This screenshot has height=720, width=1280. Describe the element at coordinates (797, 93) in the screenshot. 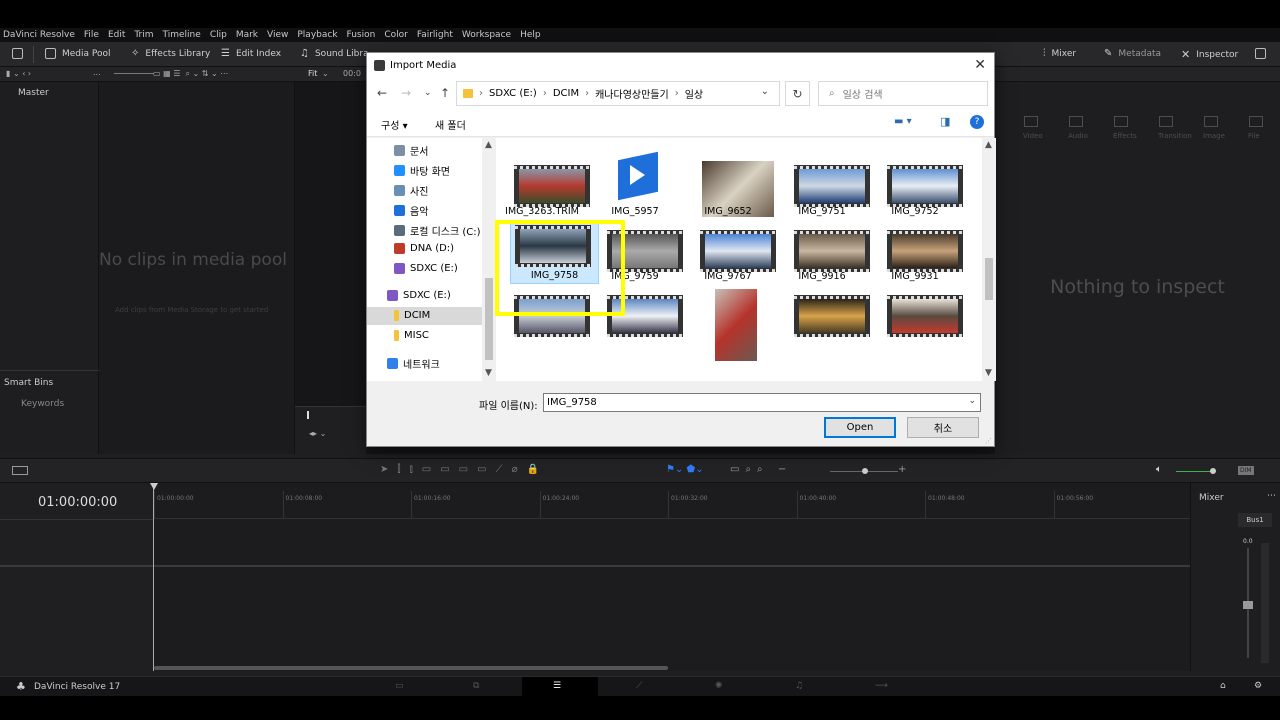

I see `refresh-icon: ↻` at that location.